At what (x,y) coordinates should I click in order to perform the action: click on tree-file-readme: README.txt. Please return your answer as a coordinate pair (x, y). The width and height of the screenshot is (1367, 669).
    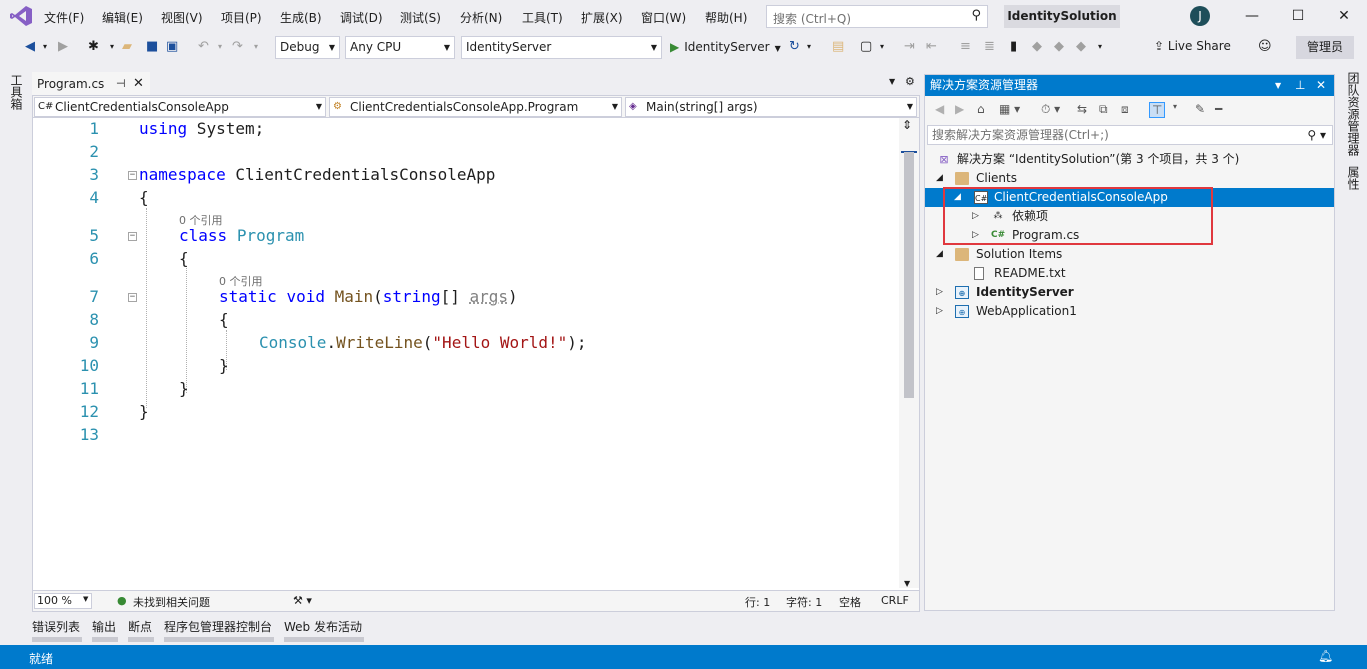
    Looking at the image, I should click on (1129, 273).